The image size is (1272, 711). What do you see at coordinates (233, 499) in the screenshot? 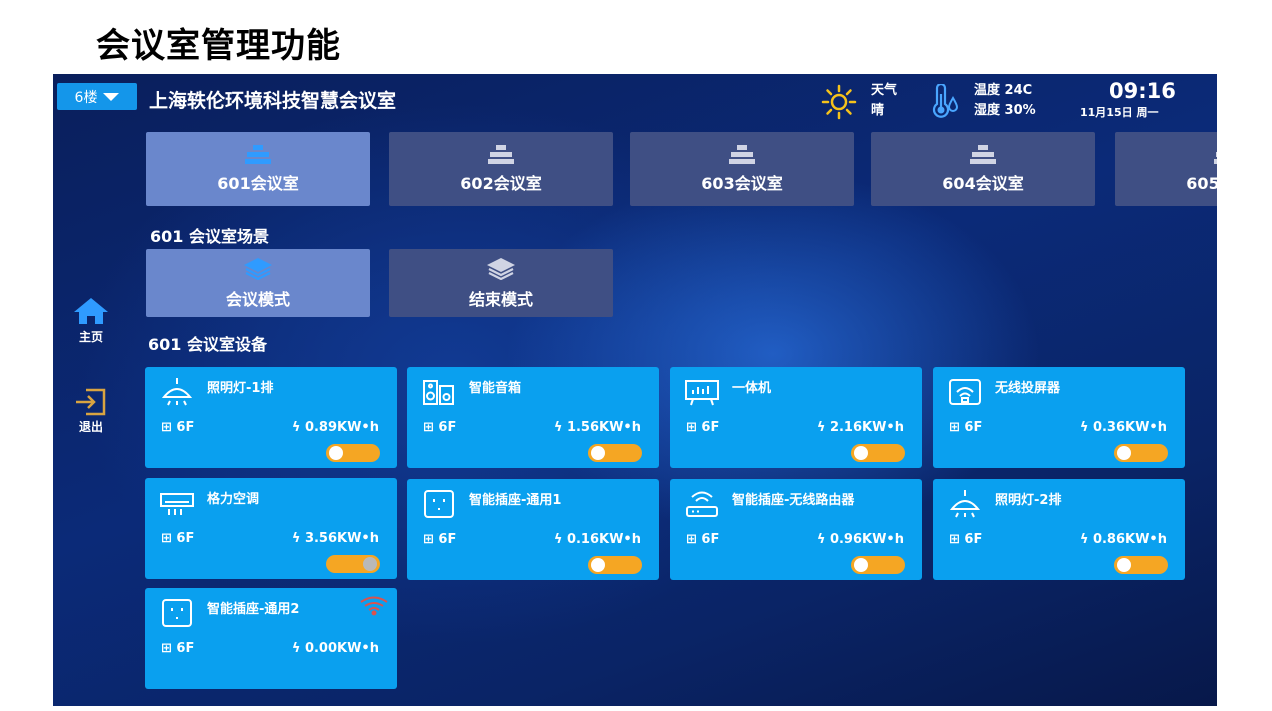
I see `device-name: 格力空调` at bounding box center [233, 499].